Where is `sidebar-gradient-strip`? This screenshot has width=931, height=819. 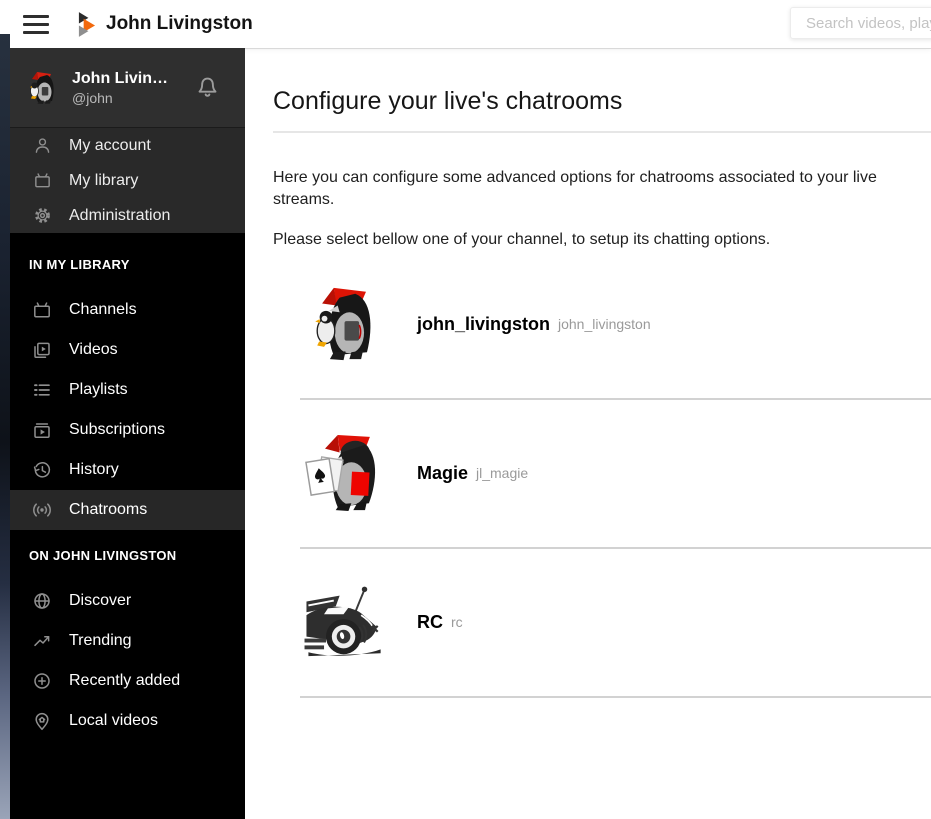 sidebar-gradient-strip is located at coordinates (5, 426).